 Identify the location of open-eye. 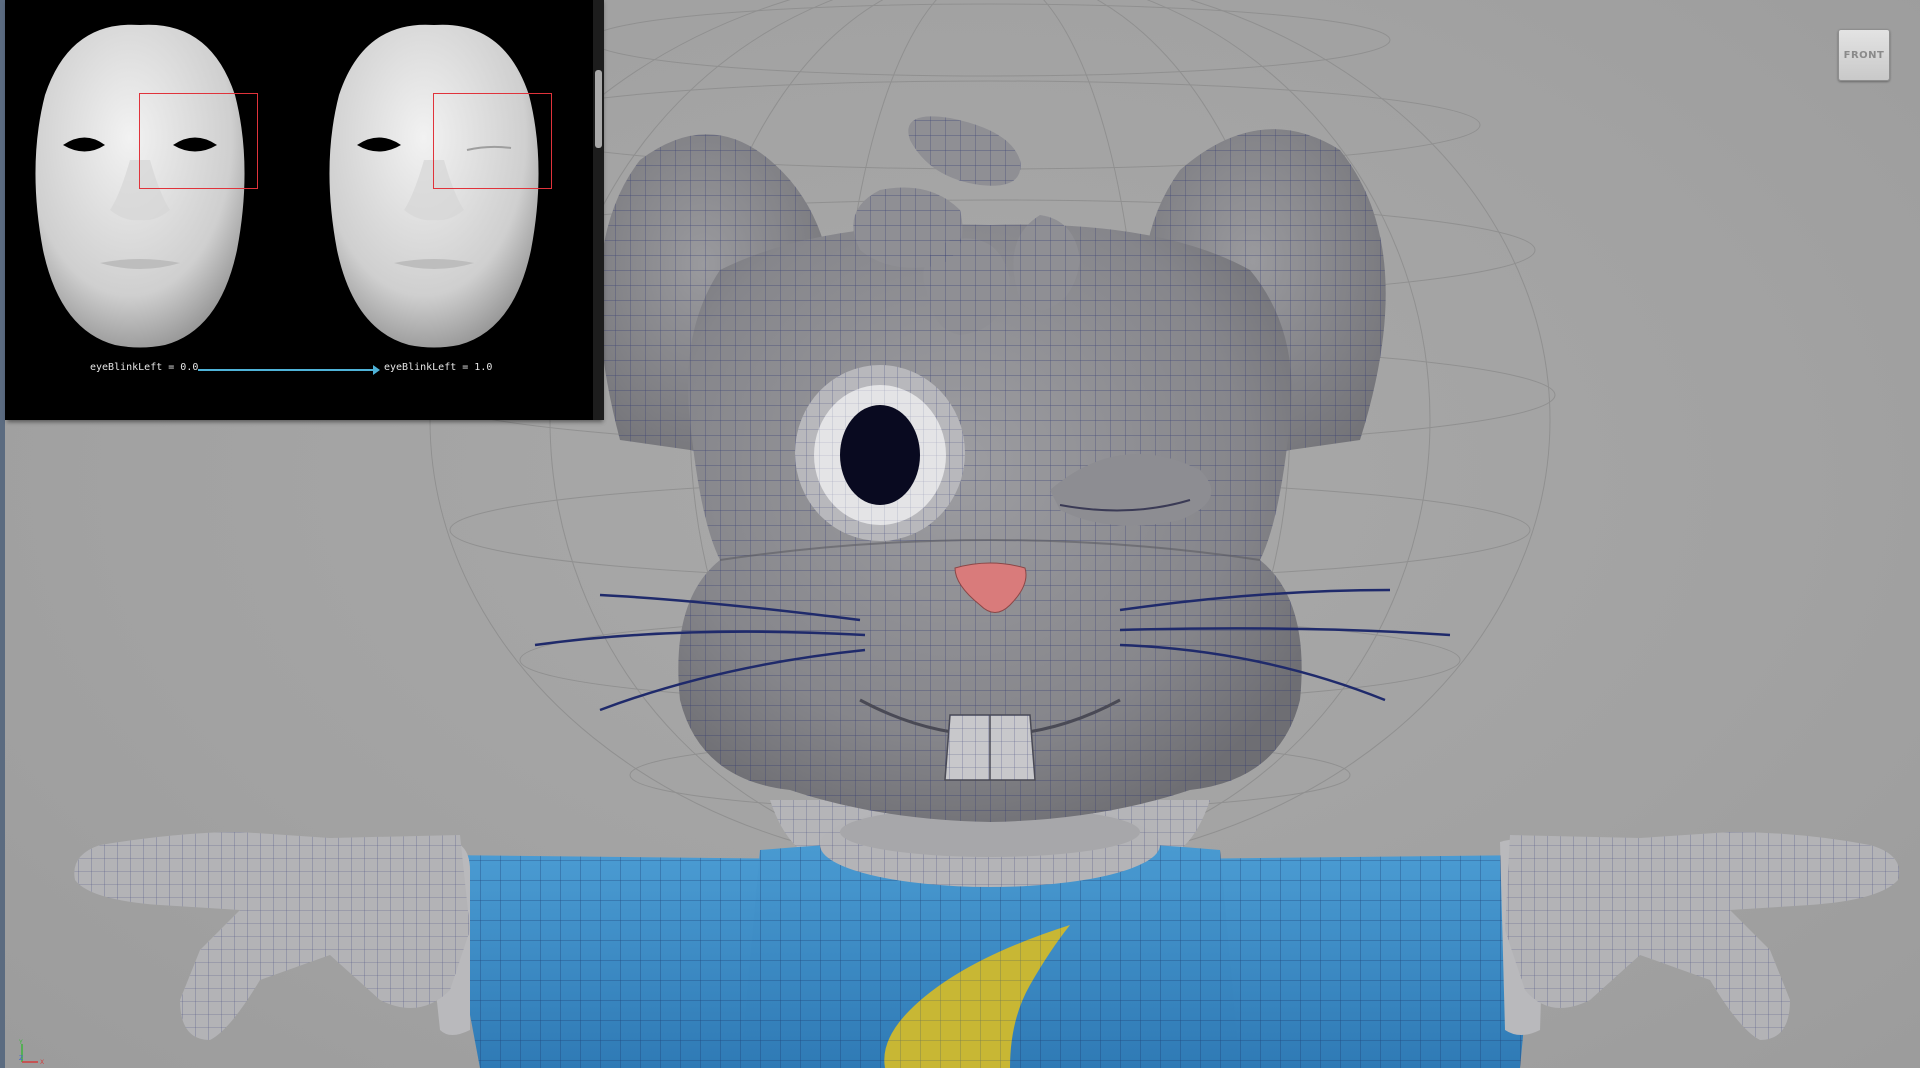
(880, 453).